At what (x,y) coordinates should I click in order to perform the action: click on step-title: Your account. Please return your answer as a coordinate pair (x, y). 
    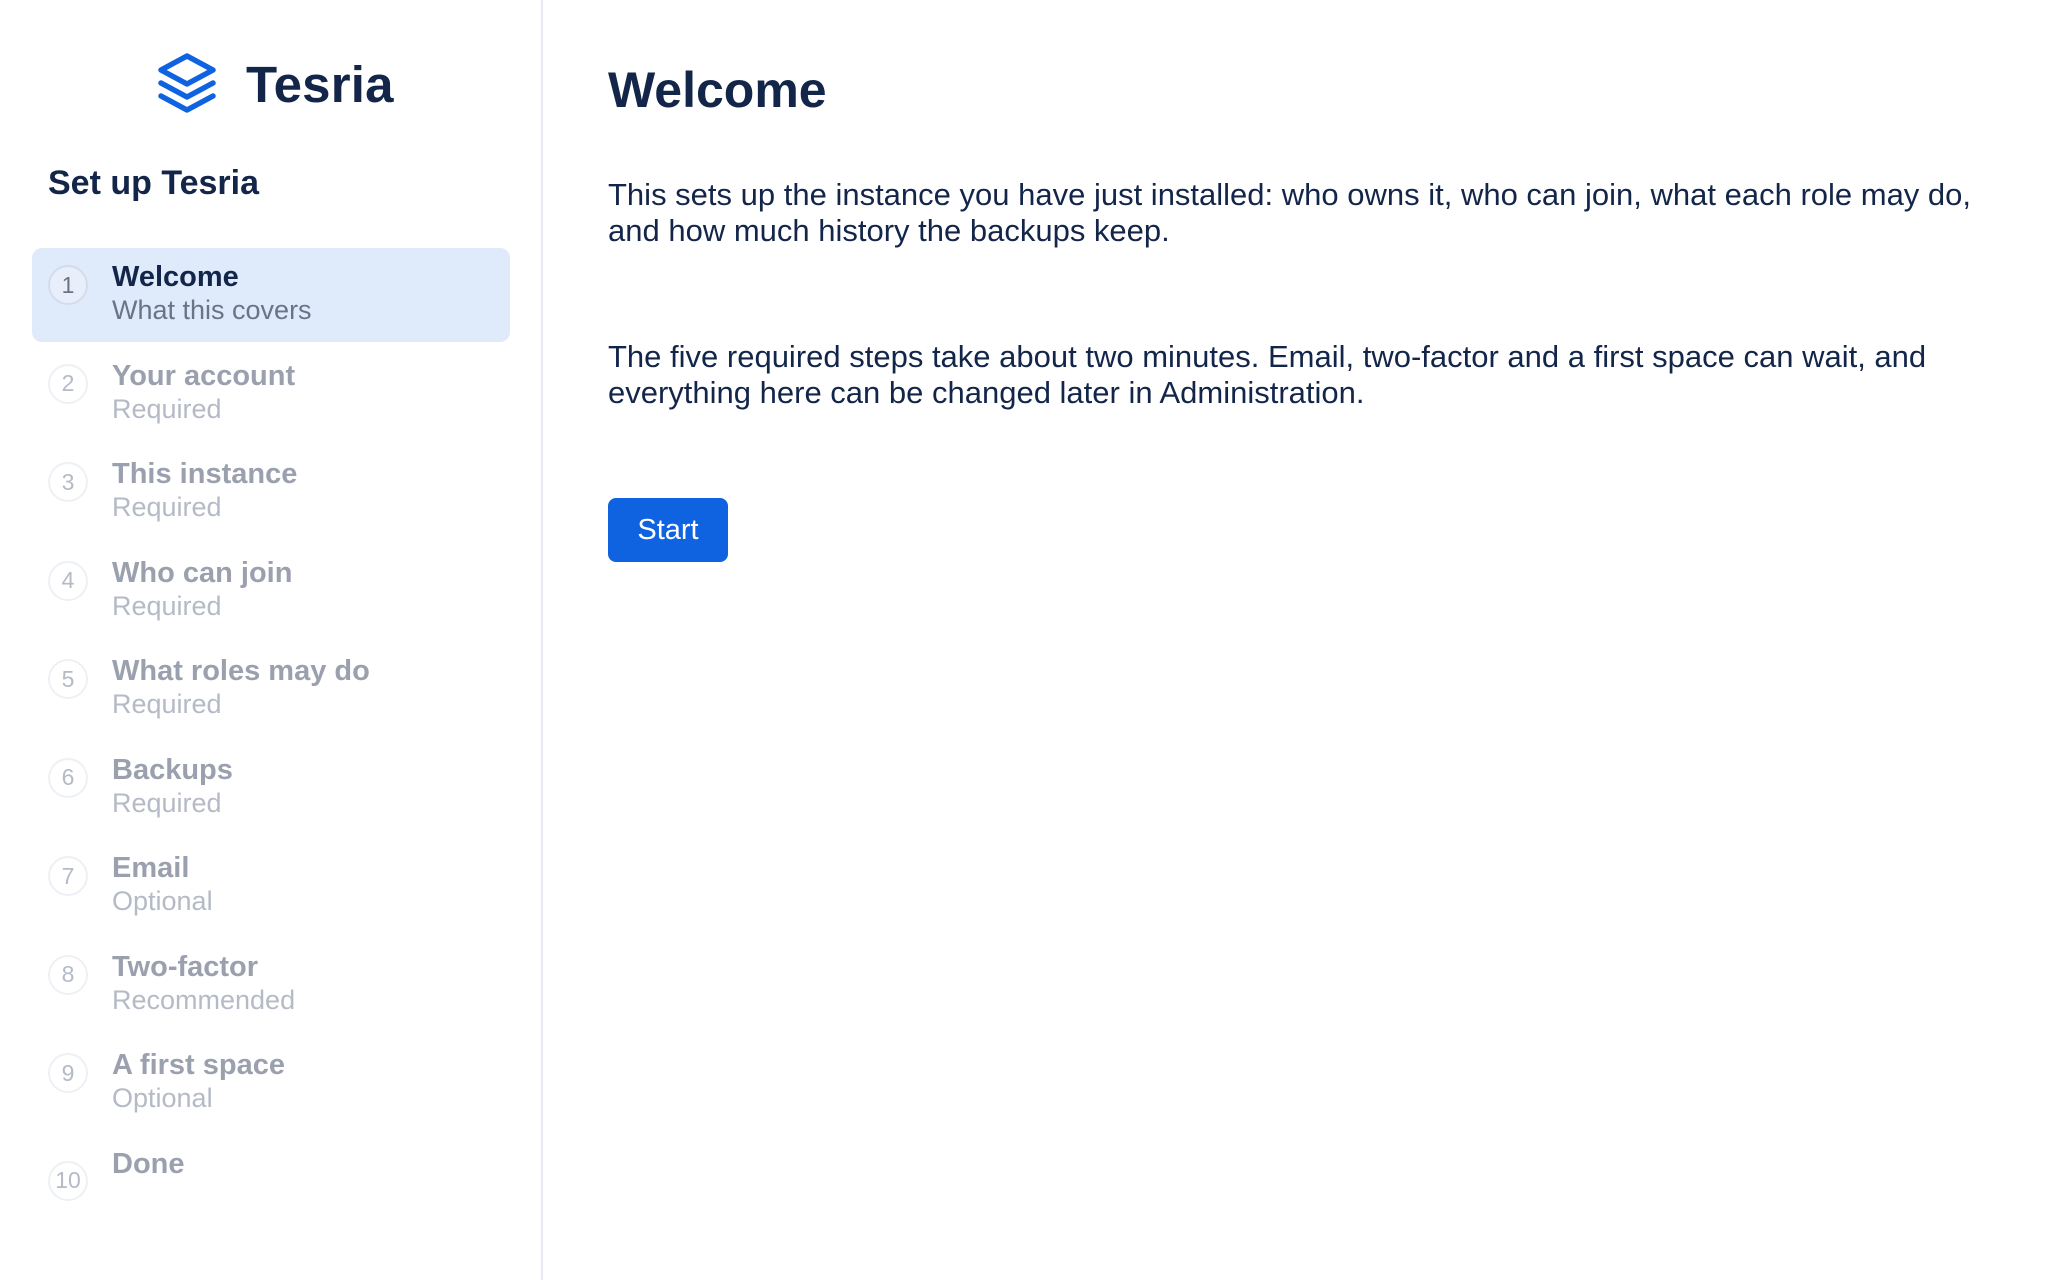
    Looking at the image, I should click on (204, 375).